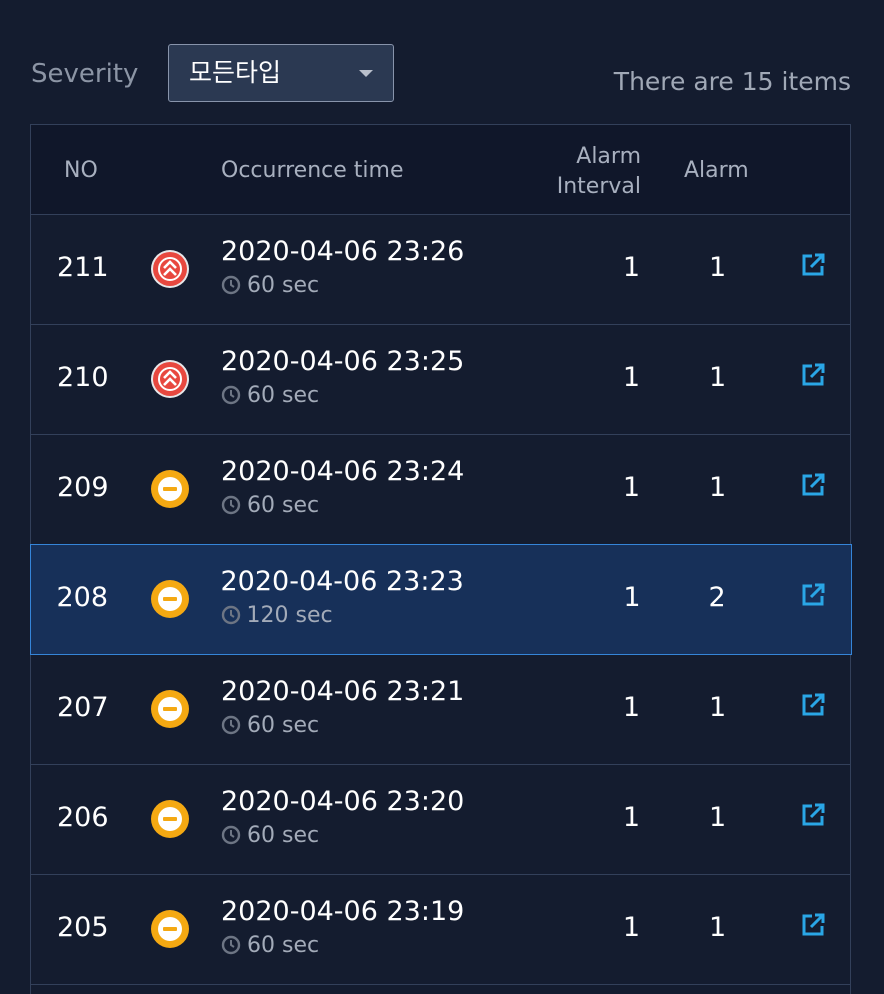 The width and height of the screenshot is (884, 994). What do you see at coordinates (343, 361) in the screenshot?
I see `occurrence-time: 2020-04-06 23:25` at bounding box center [343, 361].